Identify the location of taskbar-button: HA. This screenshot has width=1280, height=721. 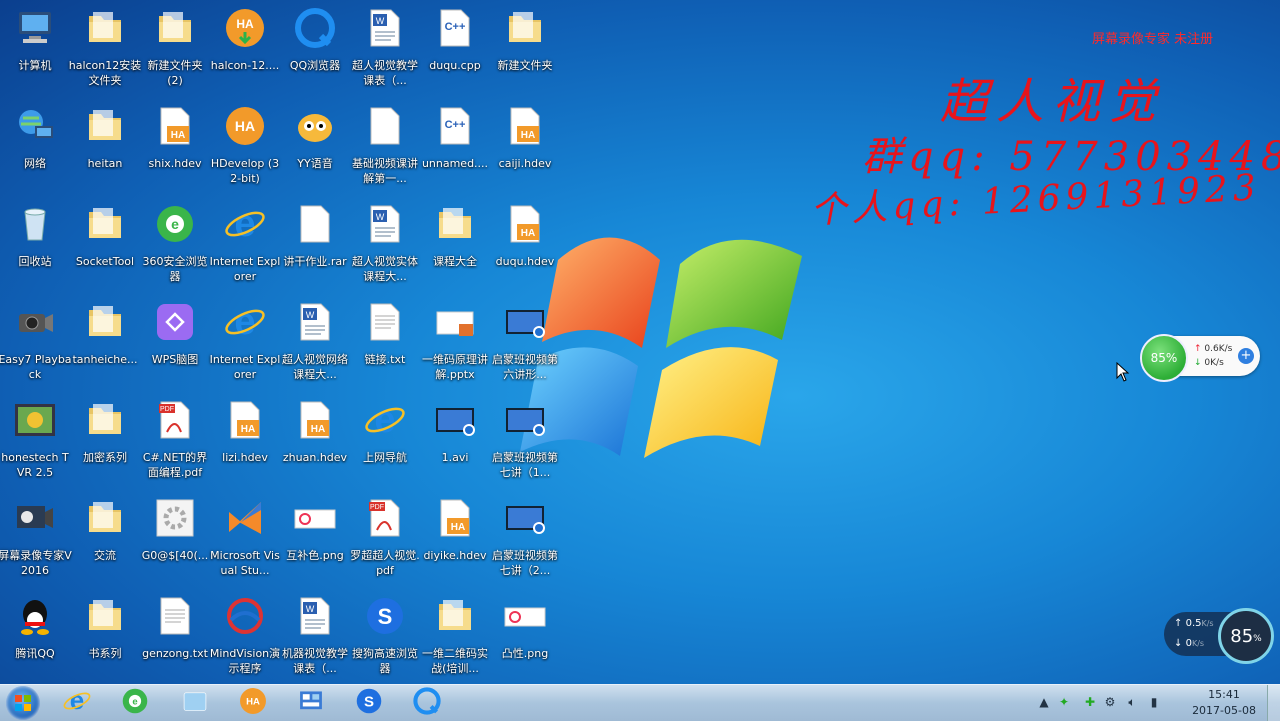
(253, 703).